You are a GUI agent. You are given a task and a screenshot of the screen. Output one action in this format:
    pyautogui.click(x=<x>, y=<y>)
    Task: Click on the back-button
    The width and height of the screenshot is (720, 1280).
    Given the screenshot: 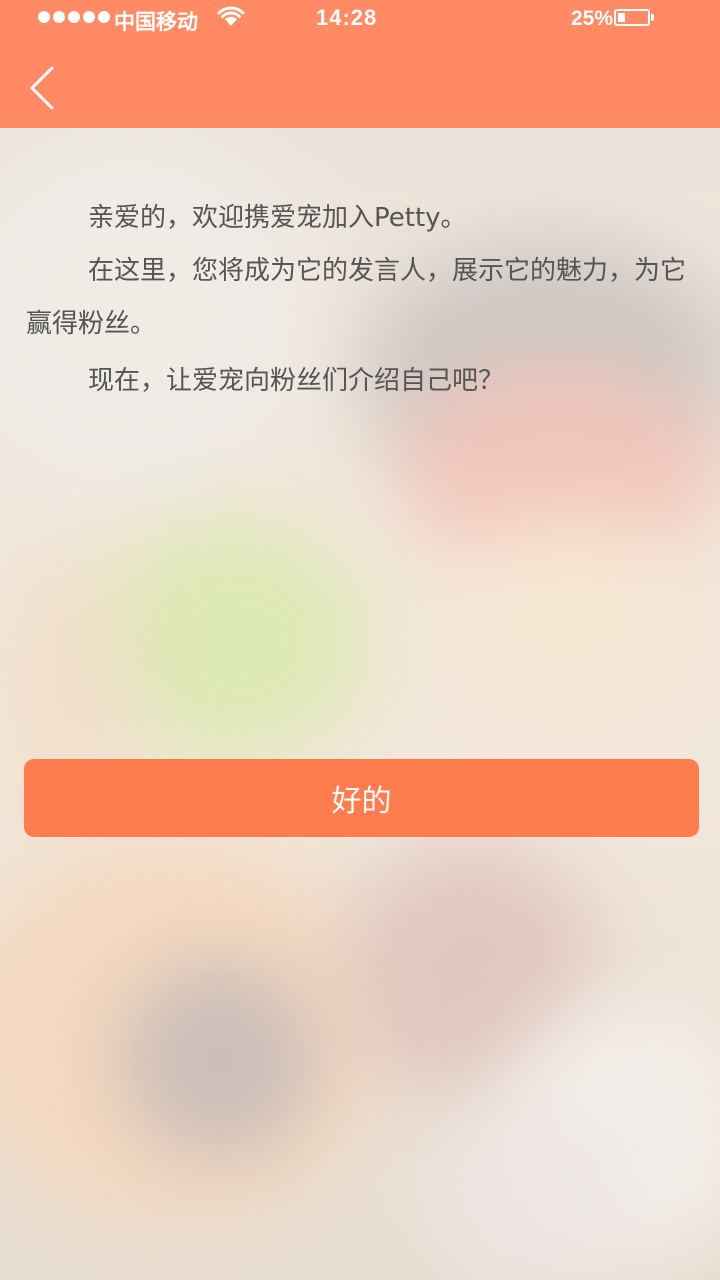 What is the action you would take?
    pyautogui.click(x=50, y=88)
    